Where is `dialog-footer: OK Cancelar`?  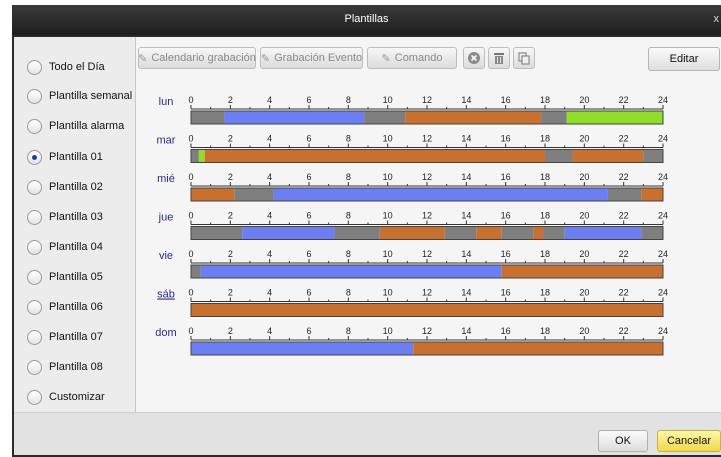
dialog-footer: OK Cancelar is located at coordinates (367, 433).